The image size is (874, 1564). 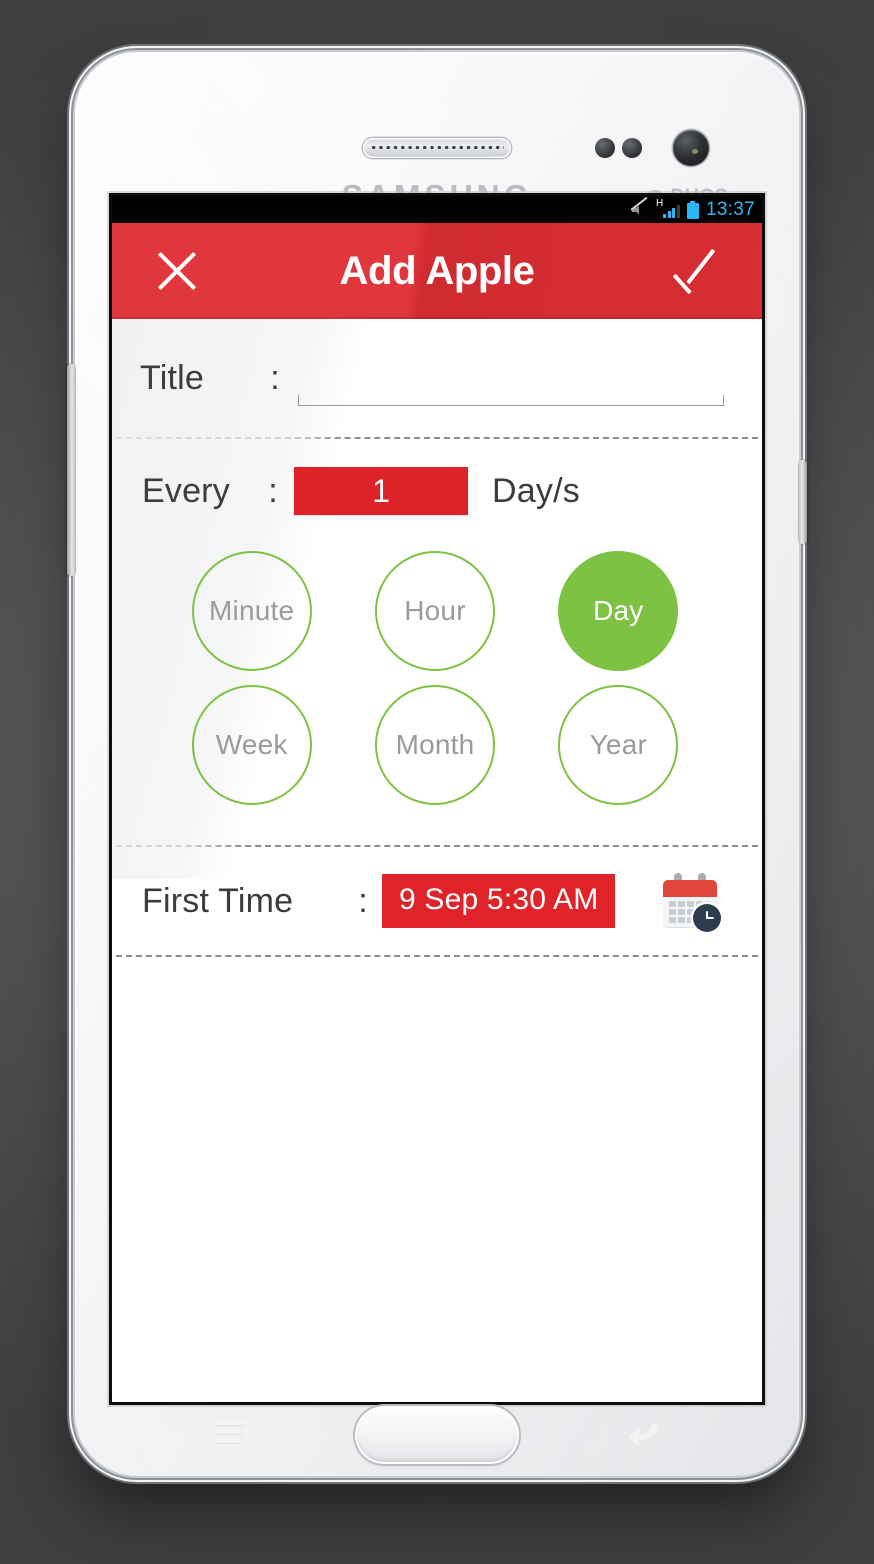 What do you see at coordinates (691, 902) in the screenshot?
I see `calendar-clock-icon` at bounding box center [691, 902].